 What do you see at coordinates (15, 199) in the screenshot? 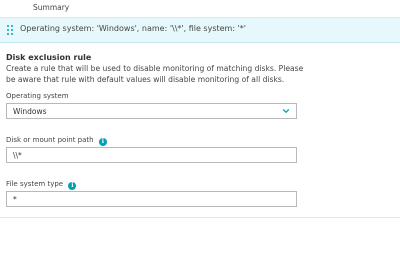
I see `fs-input-value: *` at bounding box center [15, 199].